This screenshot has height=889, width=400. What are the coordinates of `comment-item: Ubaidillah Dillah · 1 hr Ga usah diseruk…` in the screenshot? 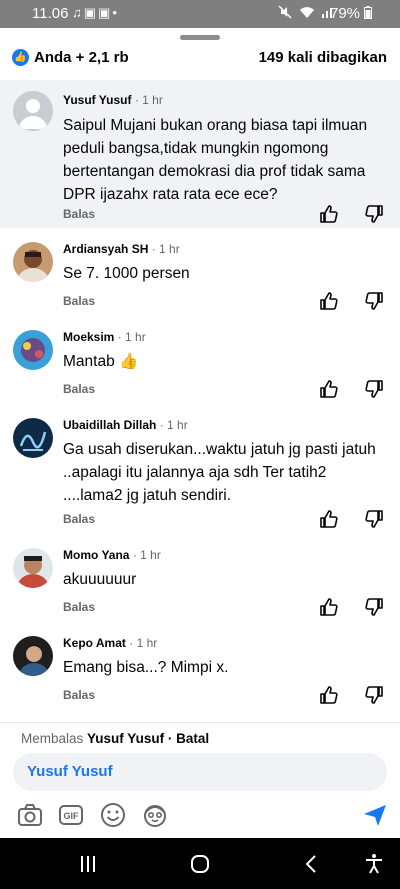 It's located at (200, 469).